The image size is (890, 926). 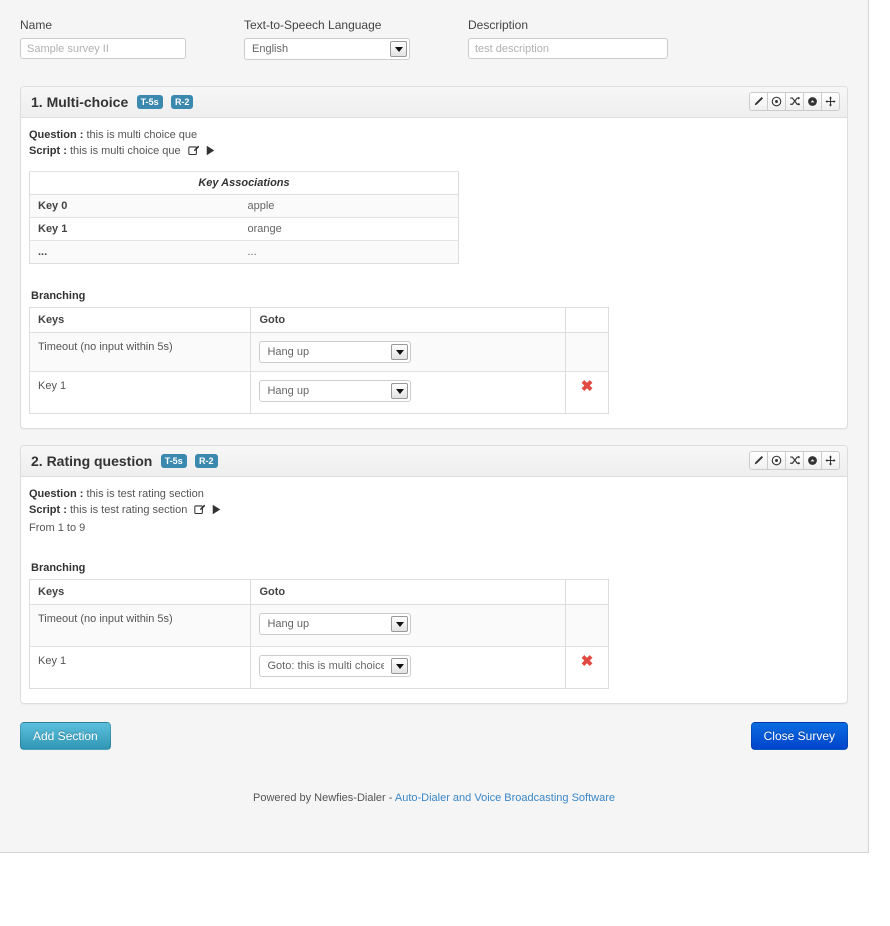 What do you see at coordinates (434, 735) in the screenshot?
I see `action-button-row: Add Section Close Survey` at bounding box center [434, 735].